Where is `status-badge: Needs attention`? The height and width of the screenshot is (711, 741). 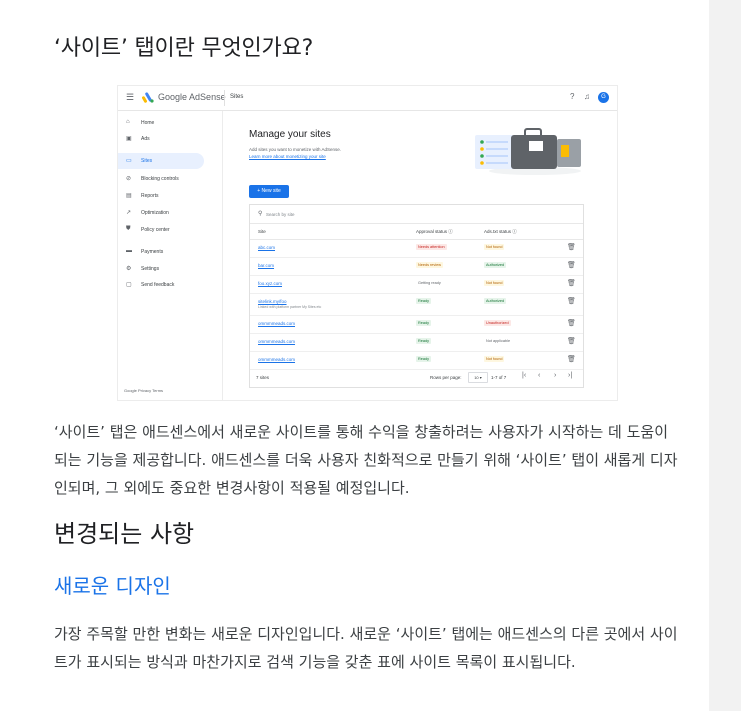
status-badge: Needs attention is located at coordinates (431, 247).